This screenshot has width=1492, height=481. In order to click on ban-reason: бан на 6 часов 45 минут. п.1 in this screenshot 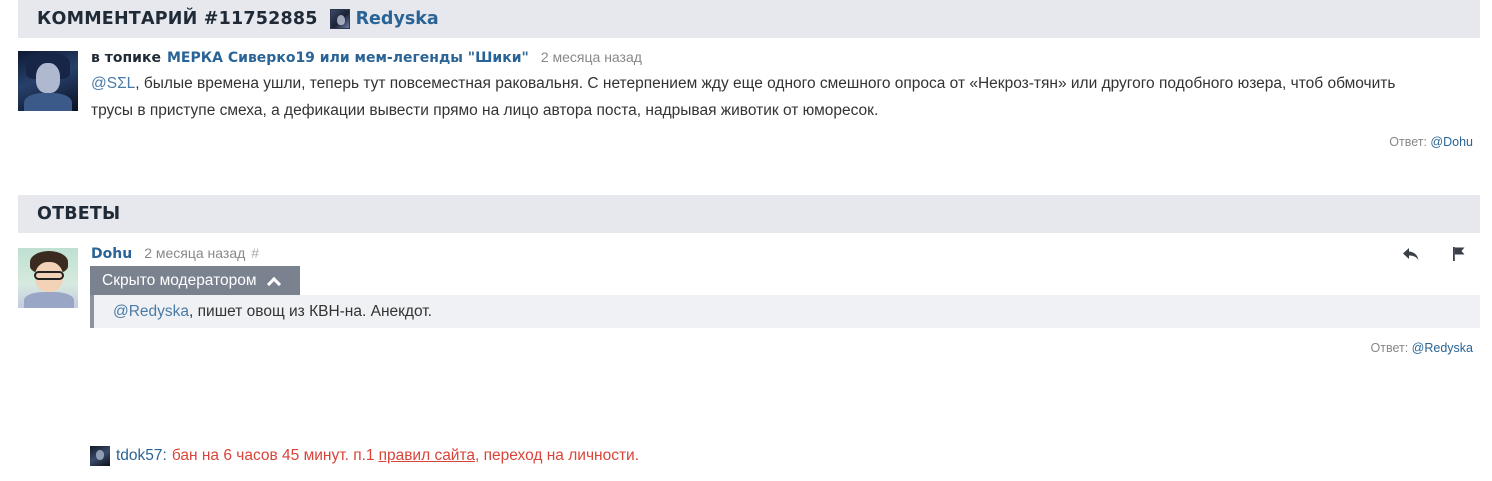, I will do `click(273, 455)`.